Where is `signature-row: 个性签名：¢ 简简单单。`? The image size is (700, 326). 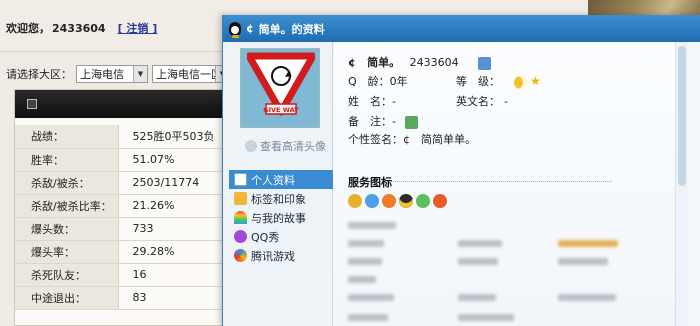
signature-row: 个性签名：¢ 简简单单。 is located at coordinates (412, 139).